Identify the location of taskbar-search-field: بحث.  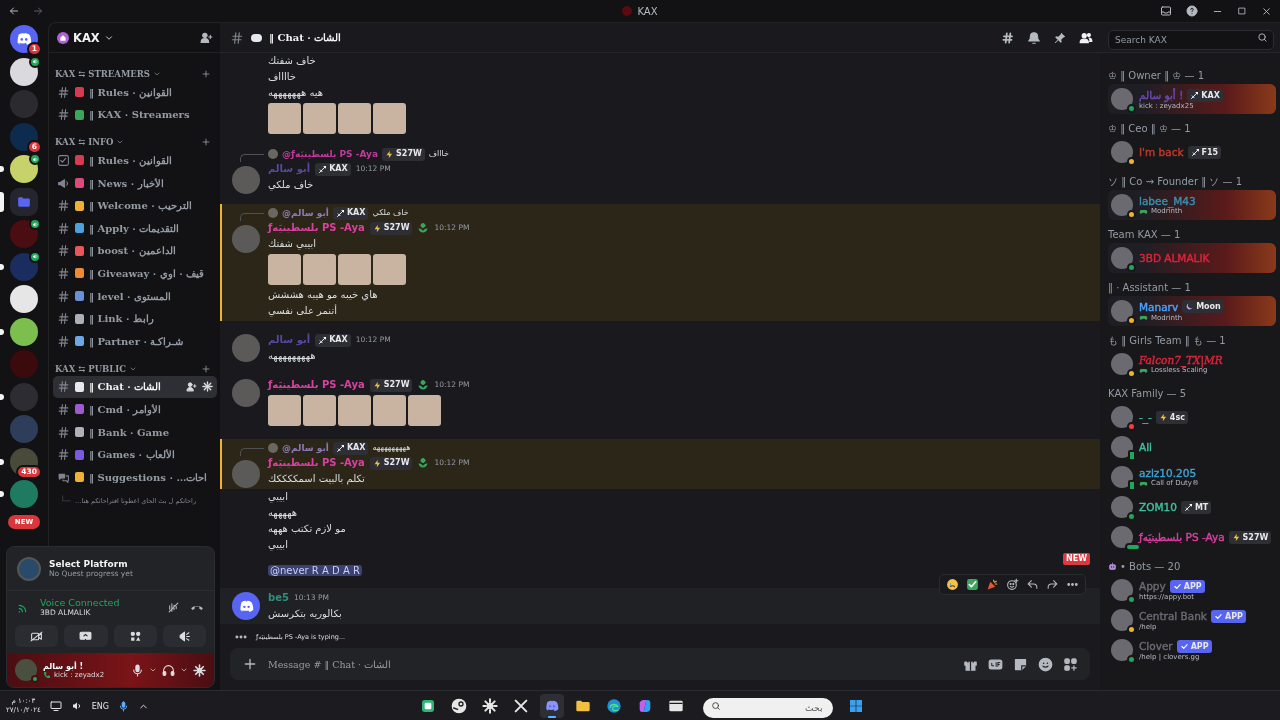
(768, 708).